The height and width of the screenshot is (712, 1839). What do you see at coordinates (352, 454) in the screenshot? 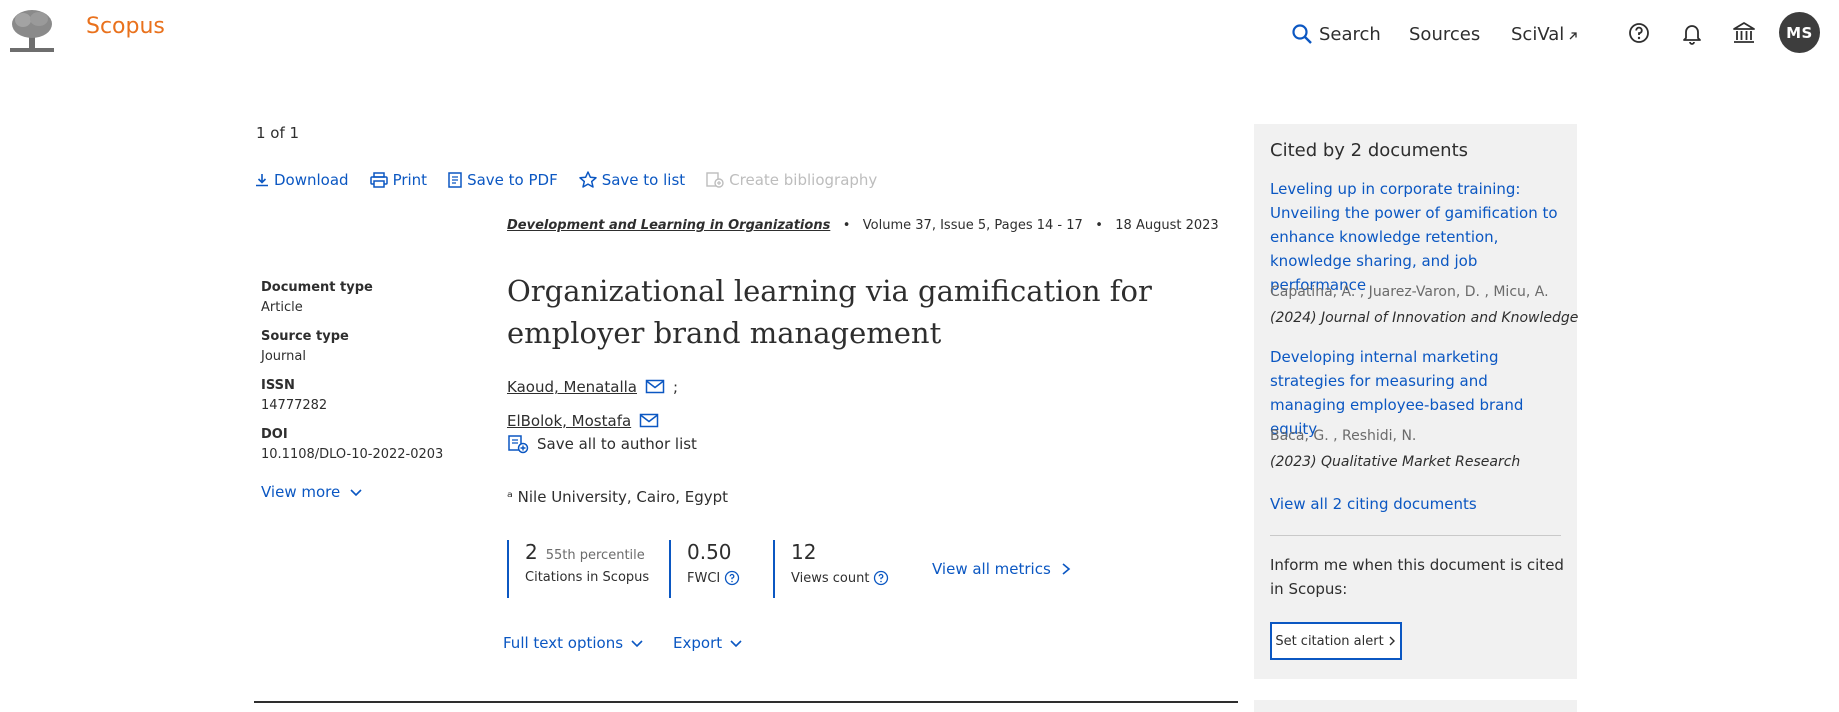
I see `doi-value: 10.1108/DLO-10-2022-0203` at bounding box center [352, 454].